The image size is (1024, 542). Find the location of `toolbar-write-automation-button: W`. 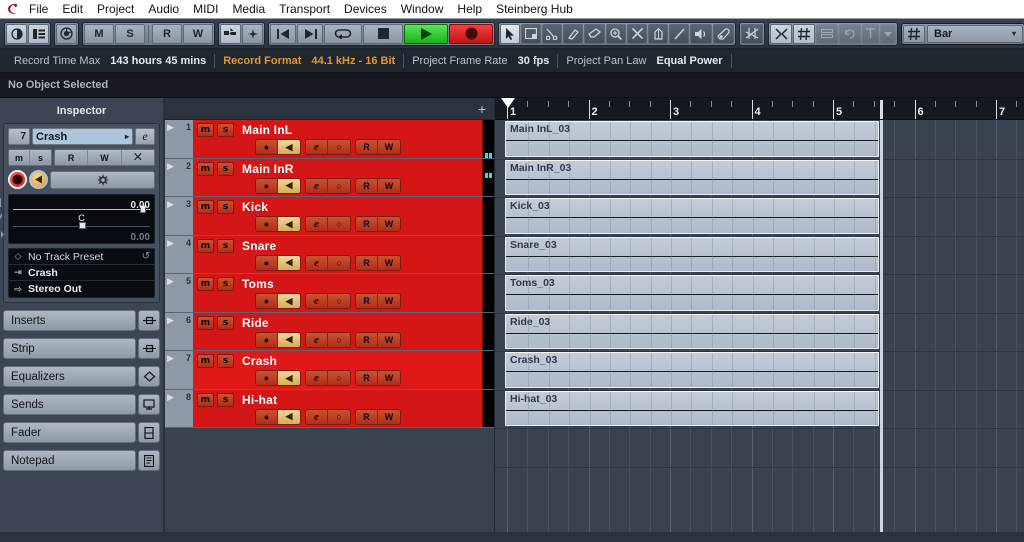

toolbar-write-automation-button: W is located at coordinates (198, 33).